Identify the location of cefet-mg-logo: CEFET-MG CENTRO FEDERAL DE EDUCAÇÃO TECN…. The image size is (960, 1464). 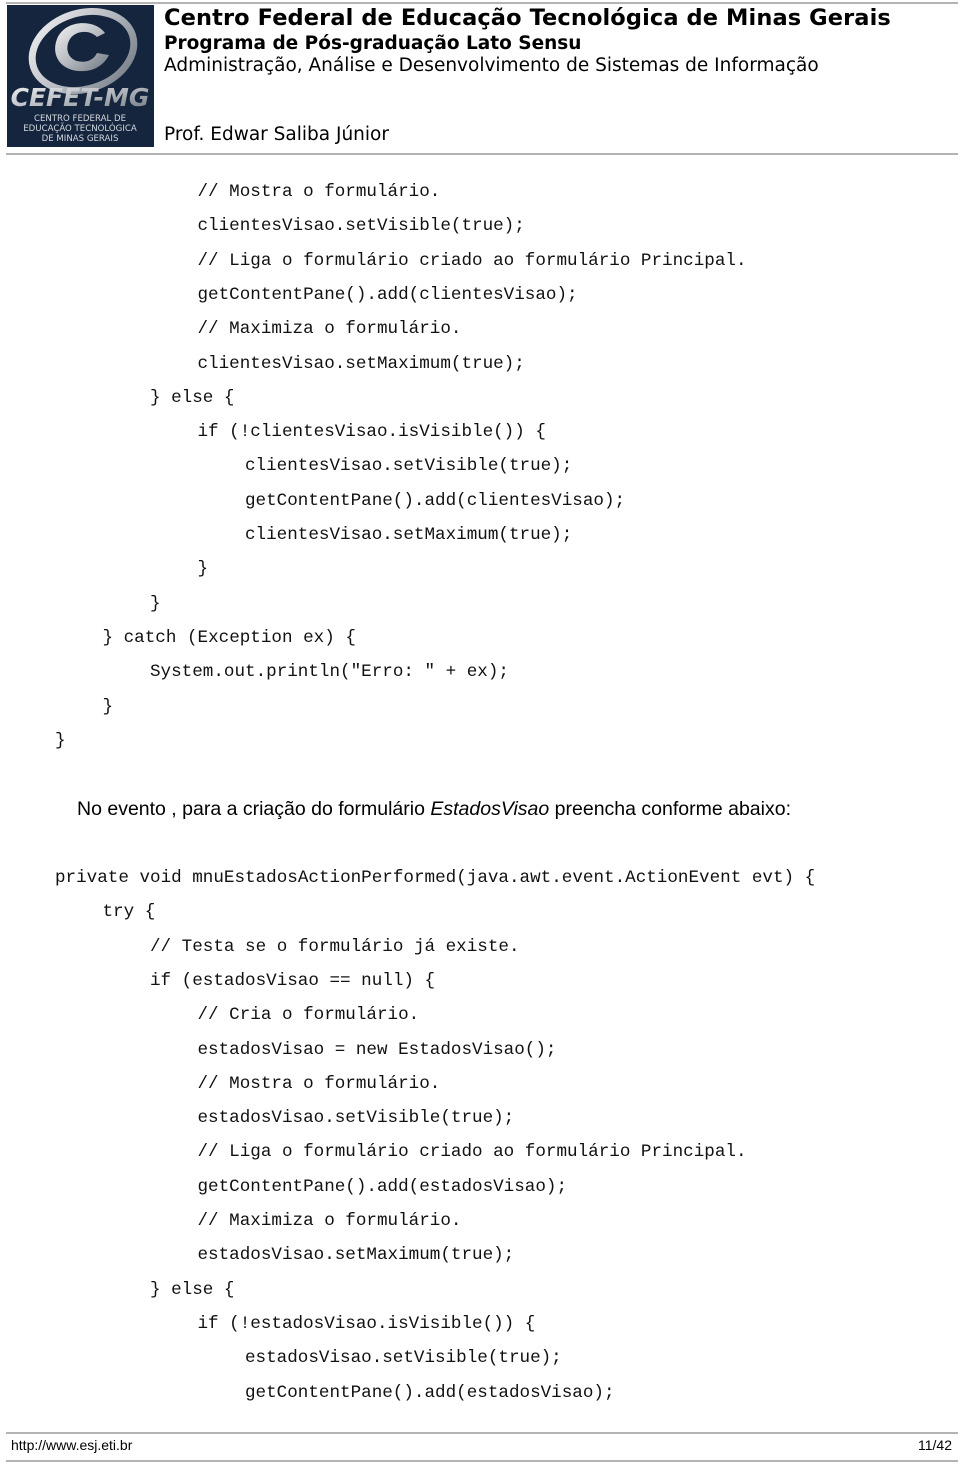
(80, 76).